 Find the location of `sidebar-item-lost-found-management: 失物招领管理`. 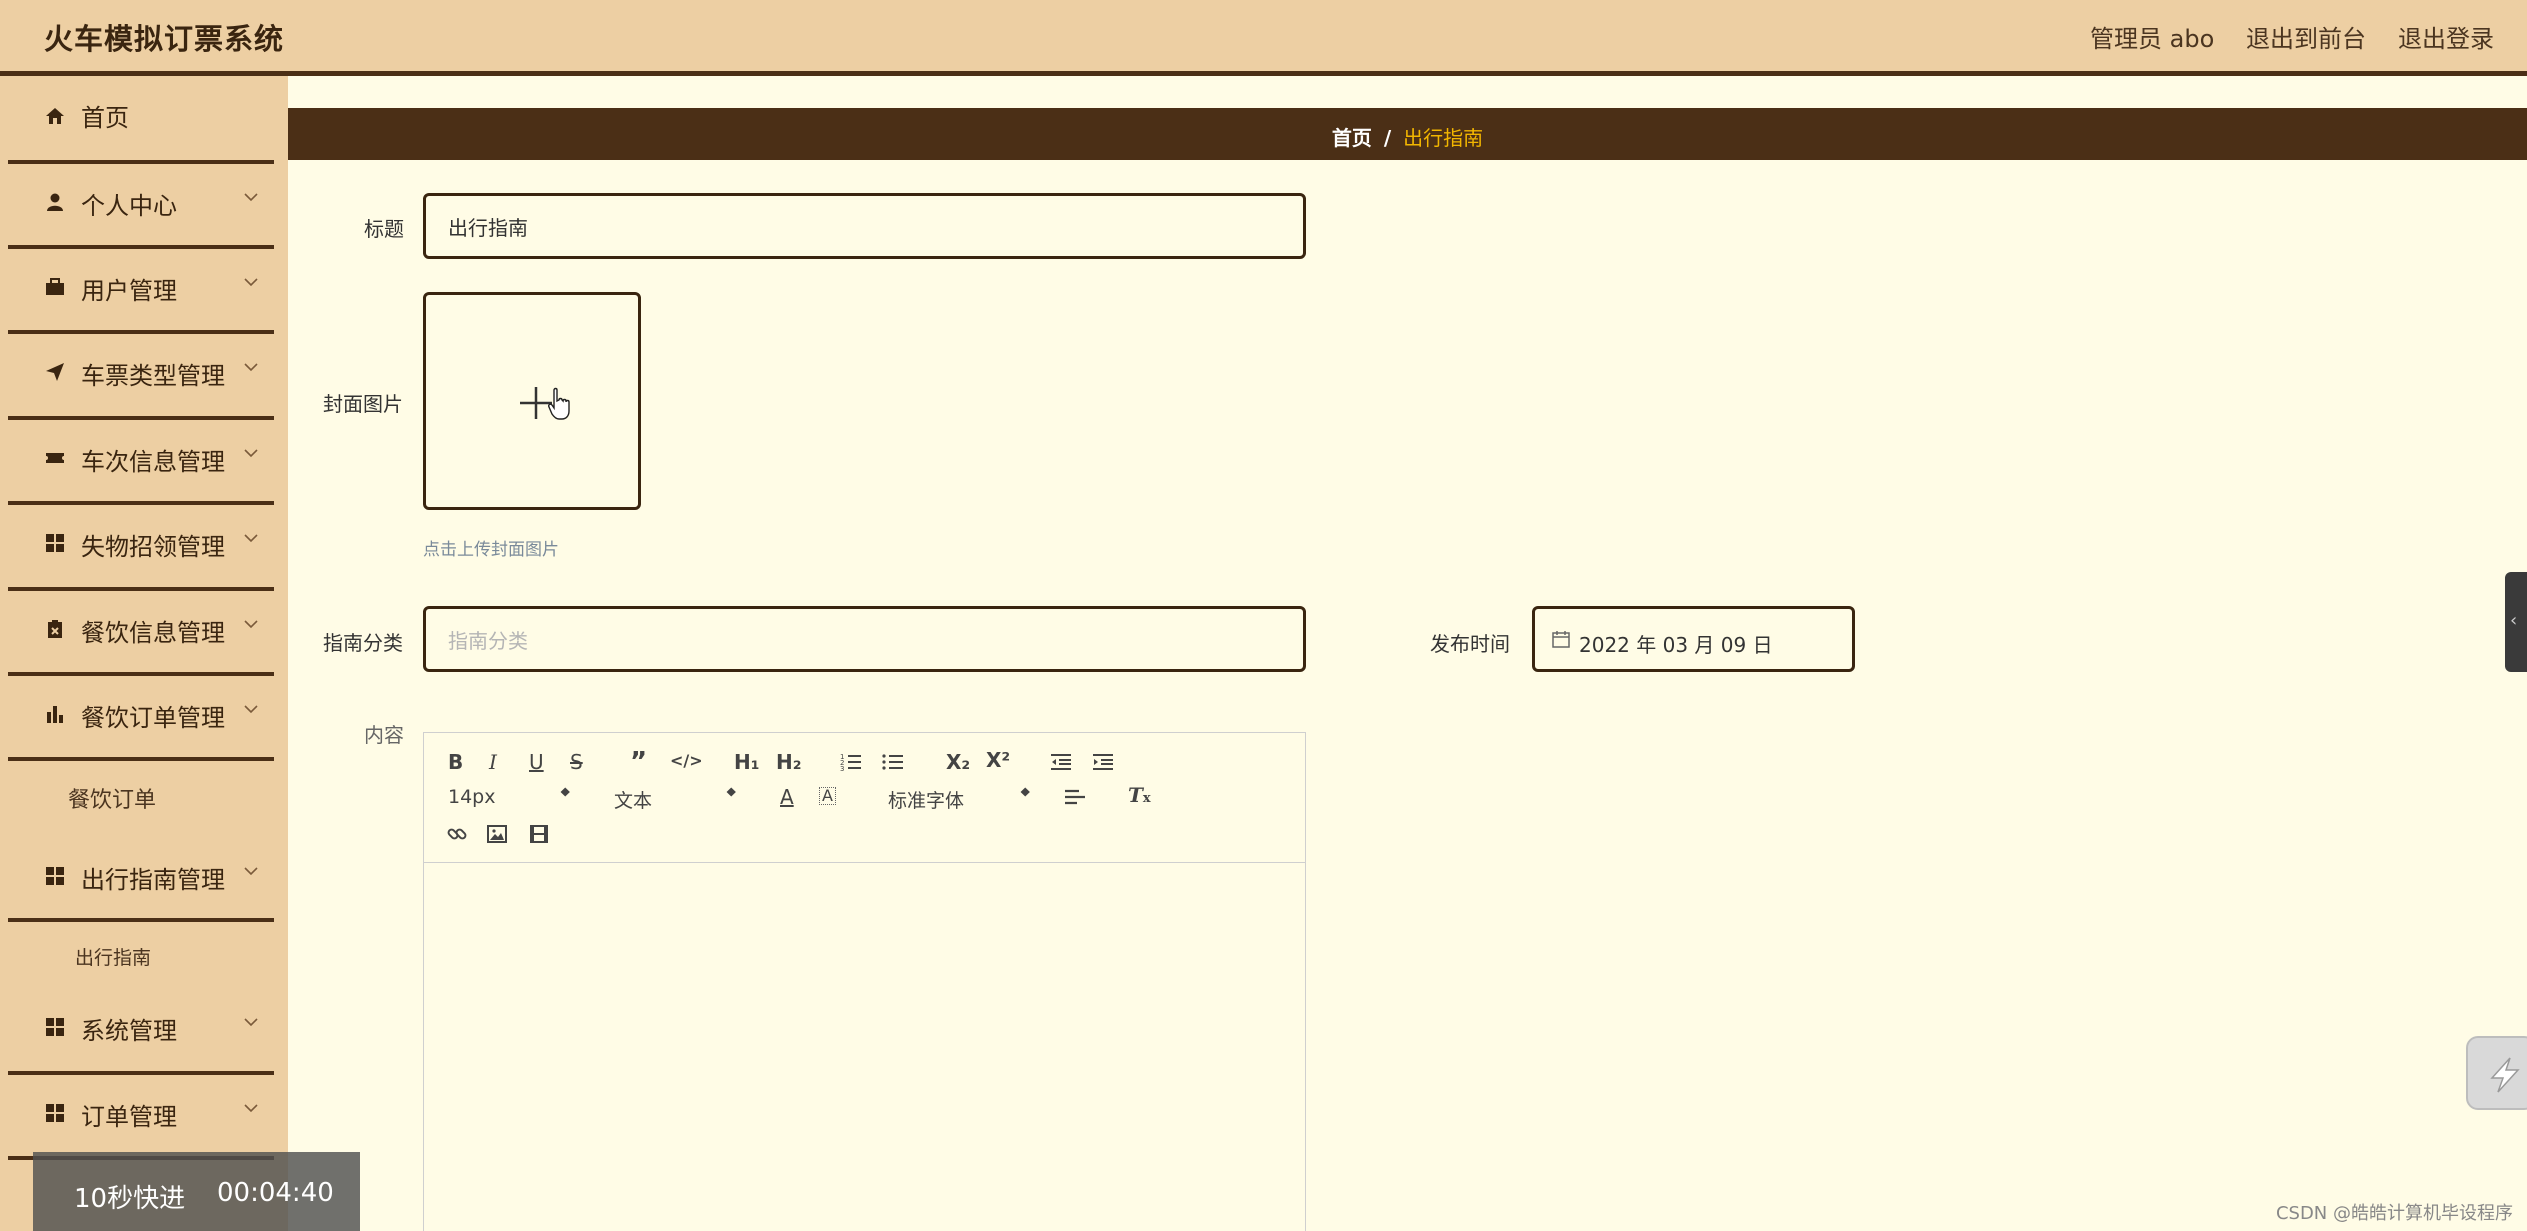

sidebar-item-lost-found-management: 失物招领管理 is located at coordinates (141, 548).